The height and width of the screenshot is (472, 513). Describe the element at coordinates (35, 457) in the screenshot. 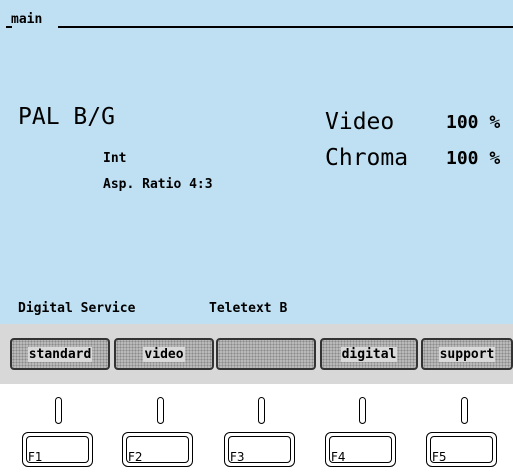

I see `f1-key-label: F1` at that location.